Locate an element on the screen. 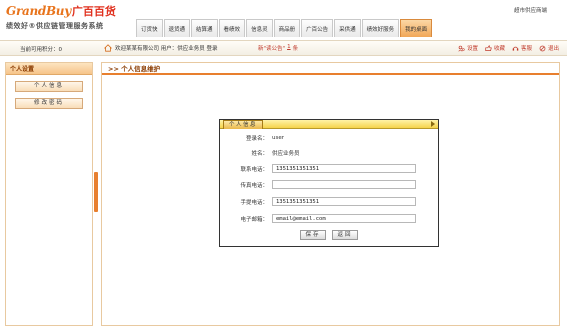  logo-chinese: 广百百货 is located at coordinates (93, 11).